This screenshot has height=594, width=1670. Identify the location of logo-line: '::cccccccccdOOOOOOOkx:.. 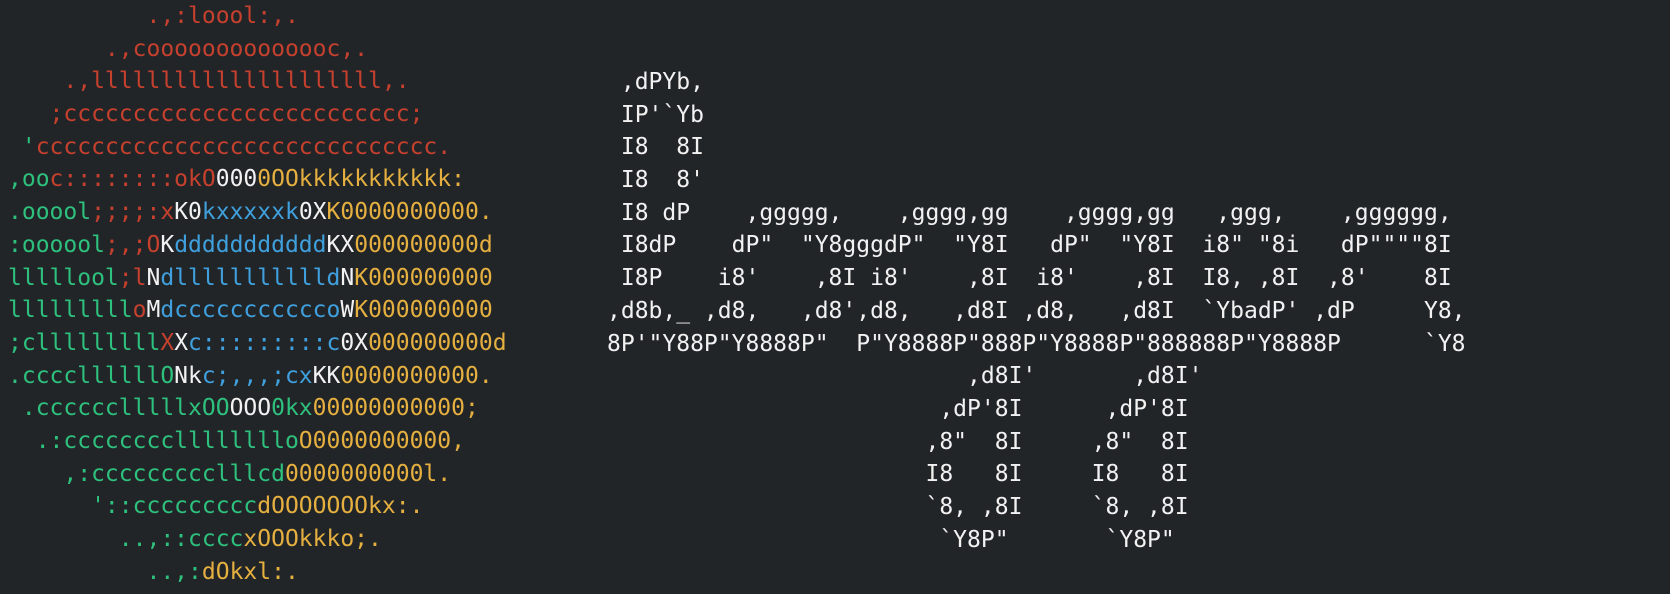
(257, 506).